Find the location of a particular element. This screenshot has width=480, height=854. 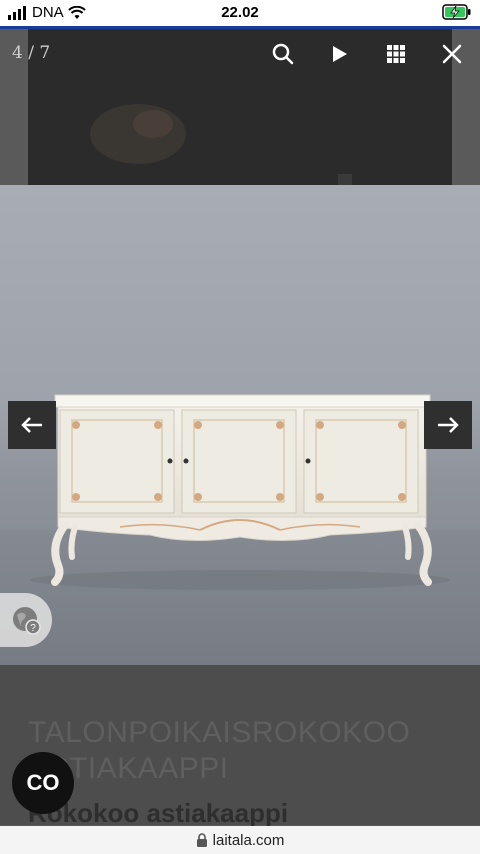

previous-image-button is located at coordinates (32, 425).